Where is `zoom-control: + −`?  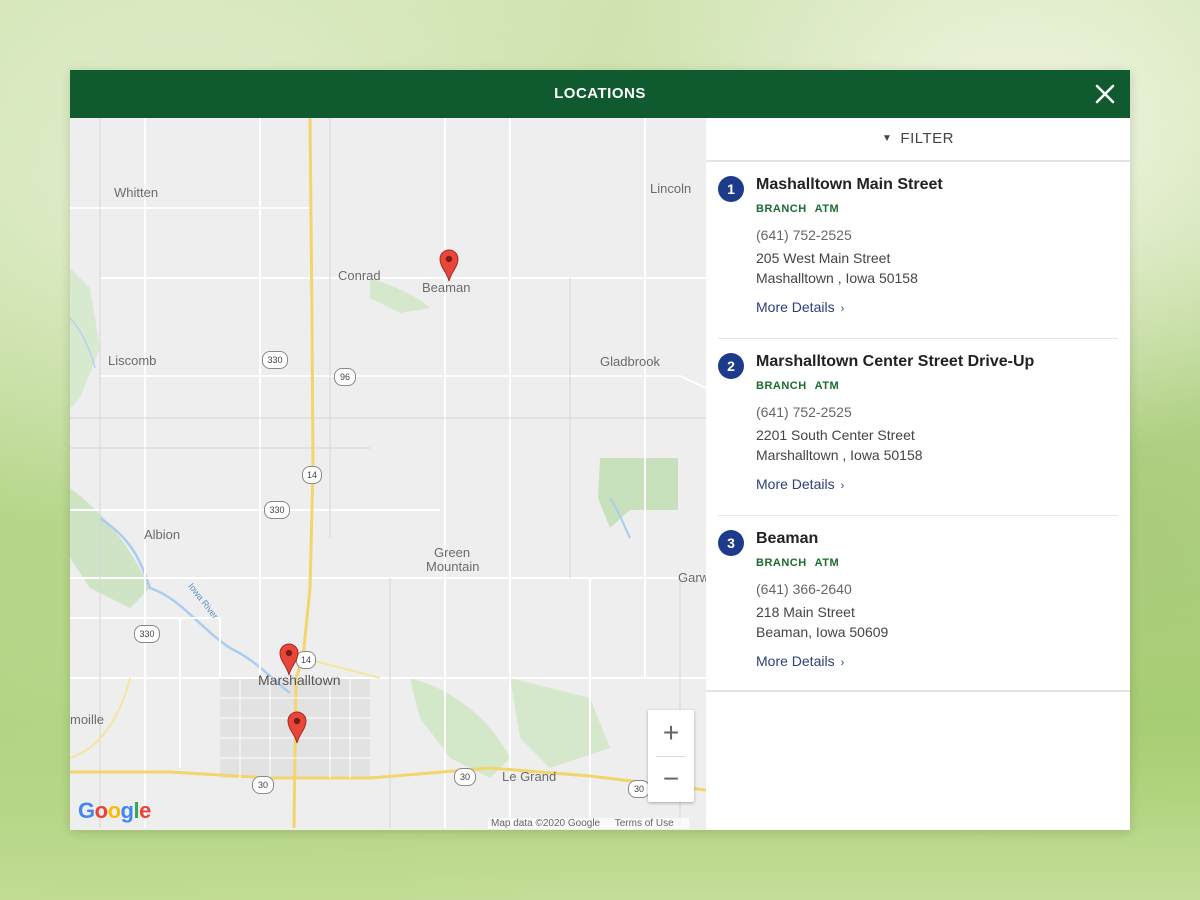 zoom-control: + − is located at coordinates (671, 756).